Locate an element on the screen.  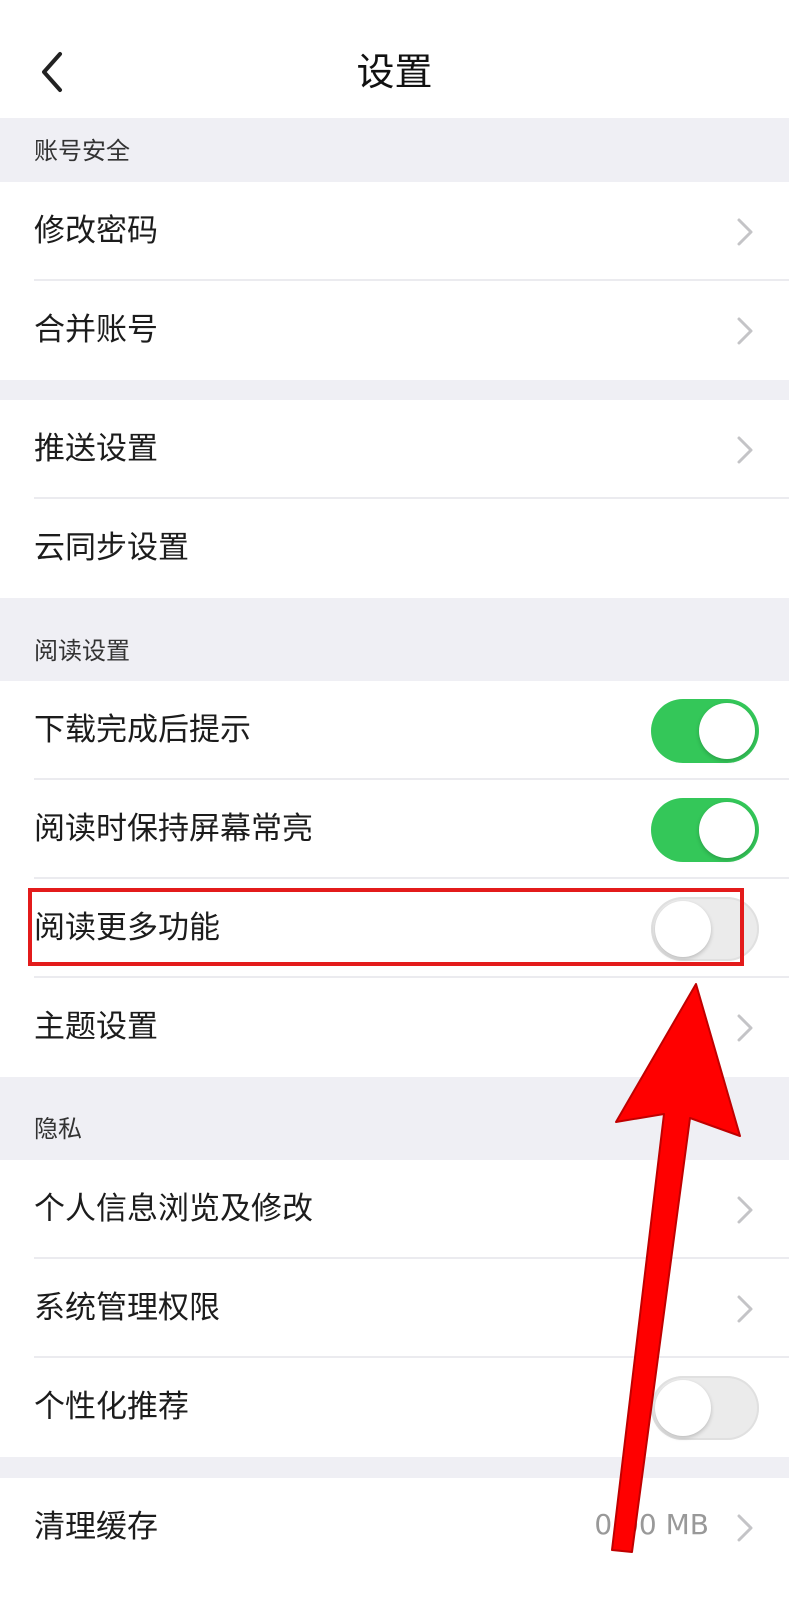
highlight-box is located at coordinates (386, 927).